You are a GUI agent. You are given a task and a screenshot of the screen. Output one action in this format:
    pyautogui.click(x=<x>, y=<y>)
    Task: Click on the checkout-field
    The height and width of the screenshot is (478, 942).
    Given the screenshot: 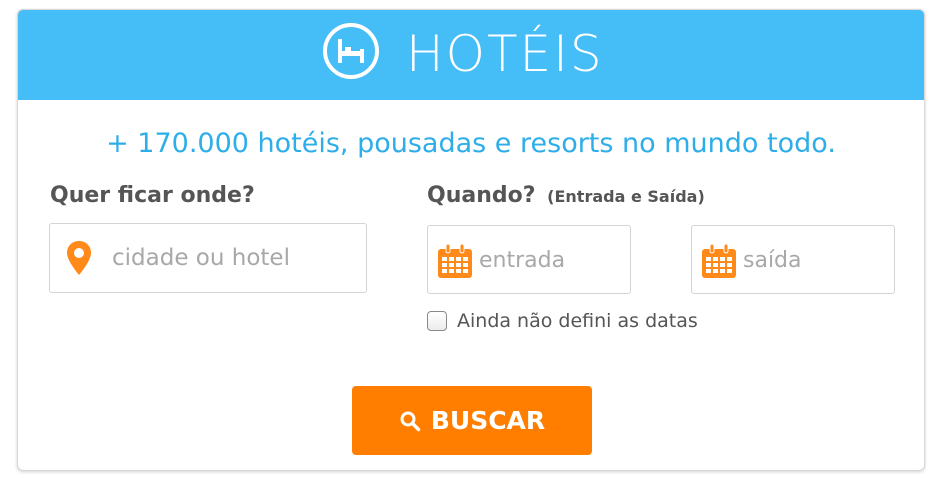 What is the action you would take?
    pyautogui.click(x=793, y=259)
    